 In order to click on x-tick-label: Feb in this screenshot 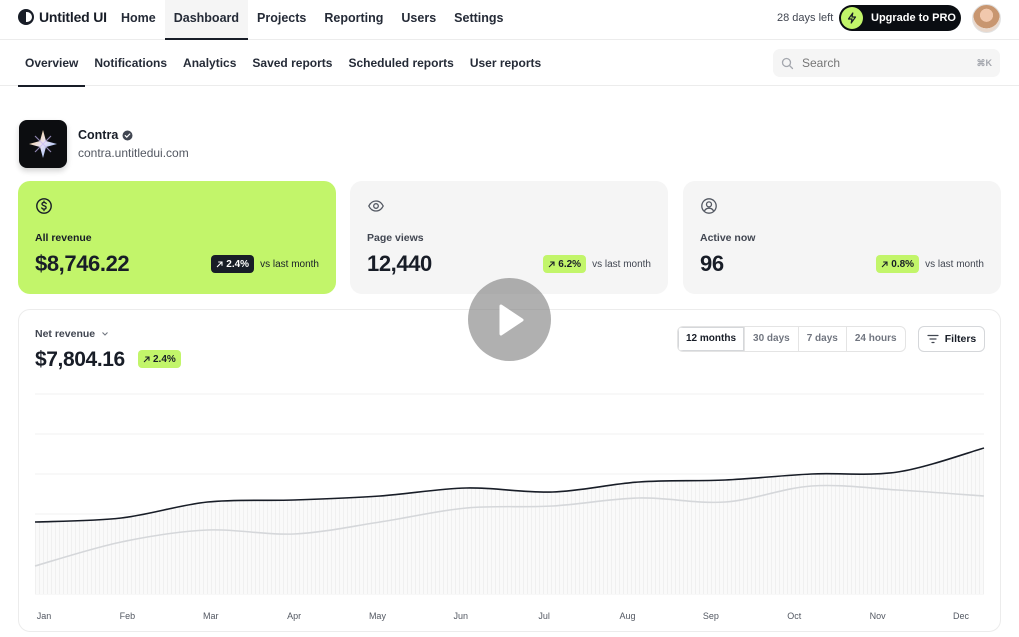, I will do `click(128, 616)`.